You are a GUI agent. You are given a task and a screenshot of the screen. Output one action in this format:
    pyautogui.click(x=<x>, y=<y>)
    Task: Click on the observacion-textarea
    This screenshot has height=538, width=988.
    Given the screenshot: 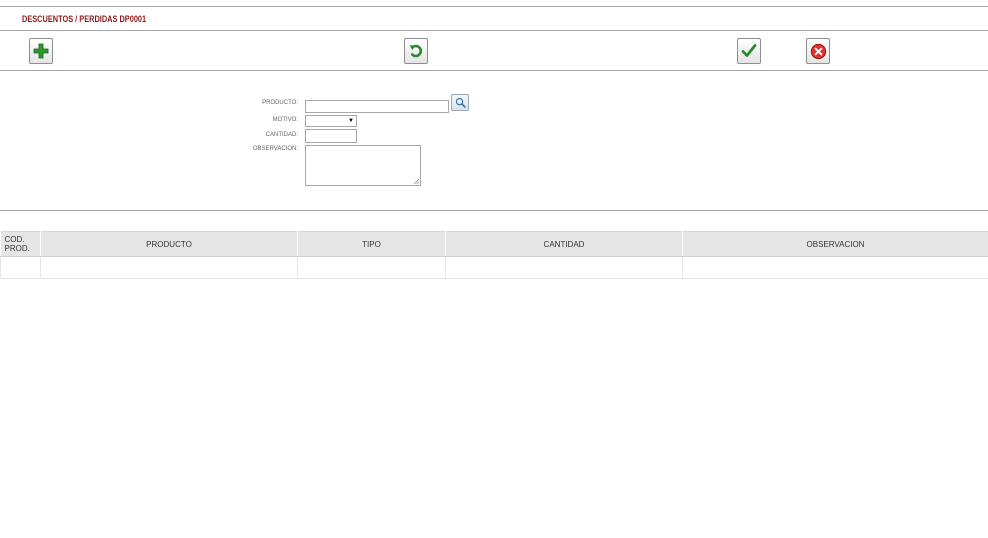 What is the action you would take?
    pyautogui.click(x=363, y=165)
    